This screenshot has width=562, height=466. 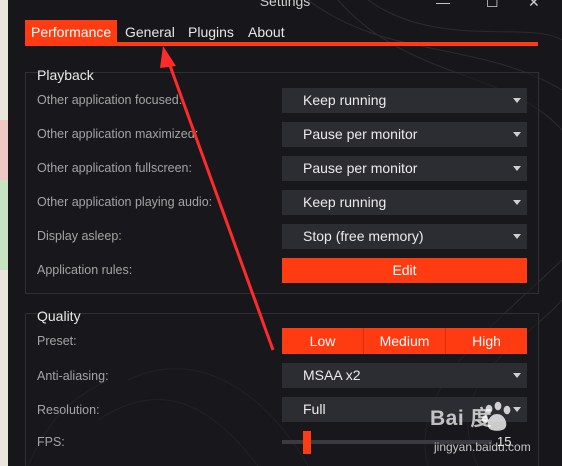 I want to click on fullscreen-label: Other application fullscreen:, so click(x=114, y=168).